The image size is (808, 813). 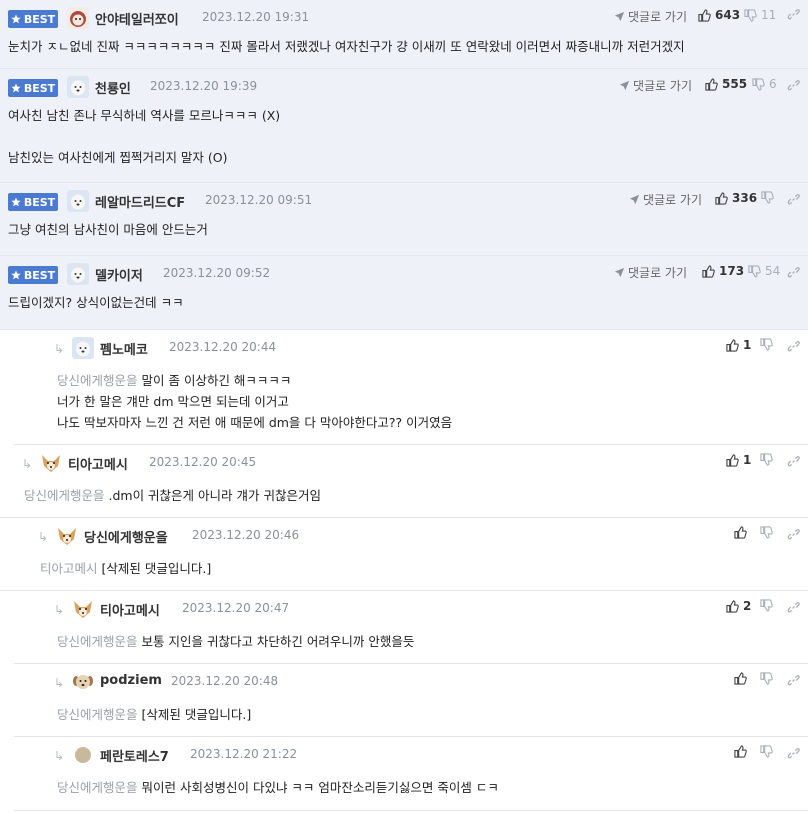 I want to click on comment-line: 너가 한 말은 걔만 dm 막으면 되는데 이거고, so click(x=173, y=401).